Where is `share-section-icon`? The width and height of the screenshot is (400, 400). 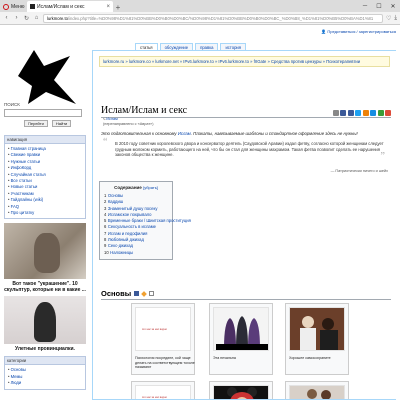 share-section-icon is located at coordinates (137, 293).